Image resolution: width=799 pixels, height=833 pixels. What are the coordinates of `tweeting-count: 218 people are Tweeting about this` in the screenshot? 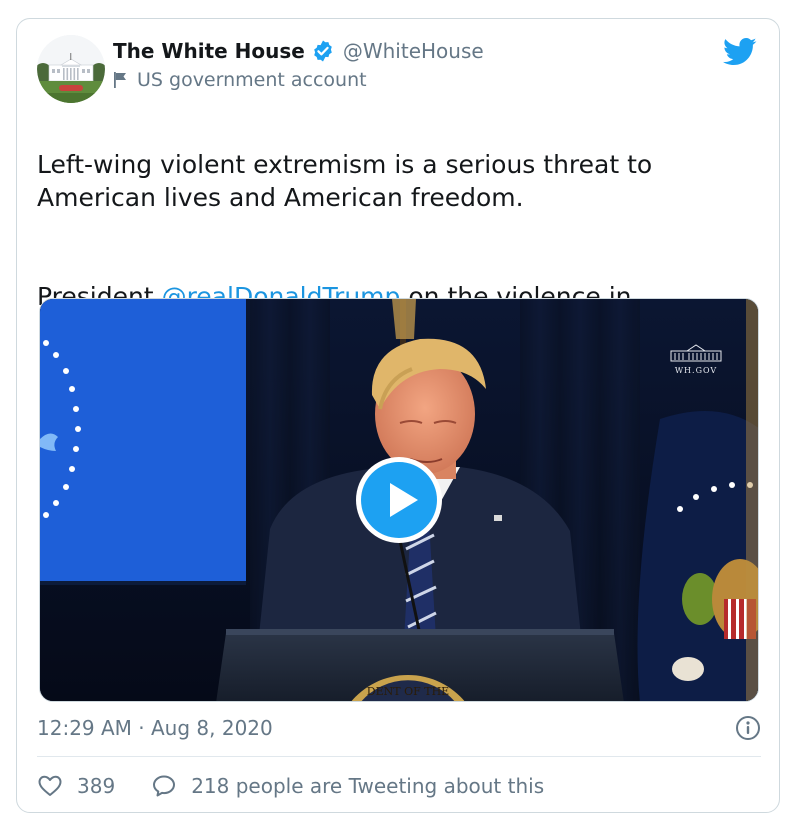 It's located at (368, 786).